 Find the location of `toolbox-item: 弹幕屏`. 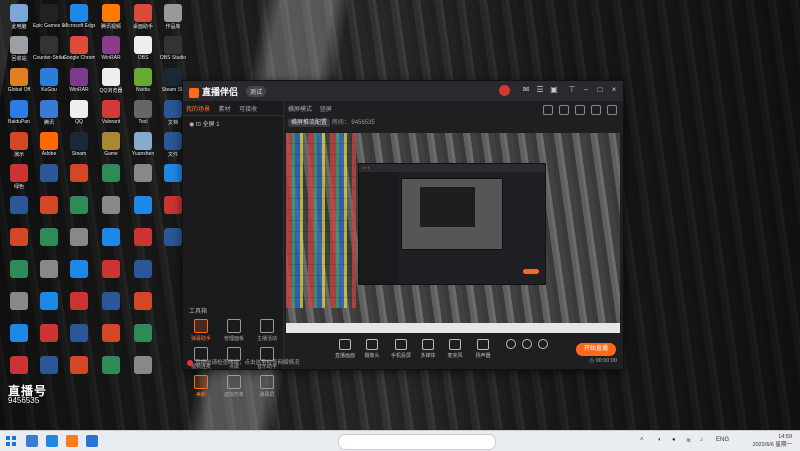

toolbox-item: 弹幕屏 is located at coordinates (267, 386).